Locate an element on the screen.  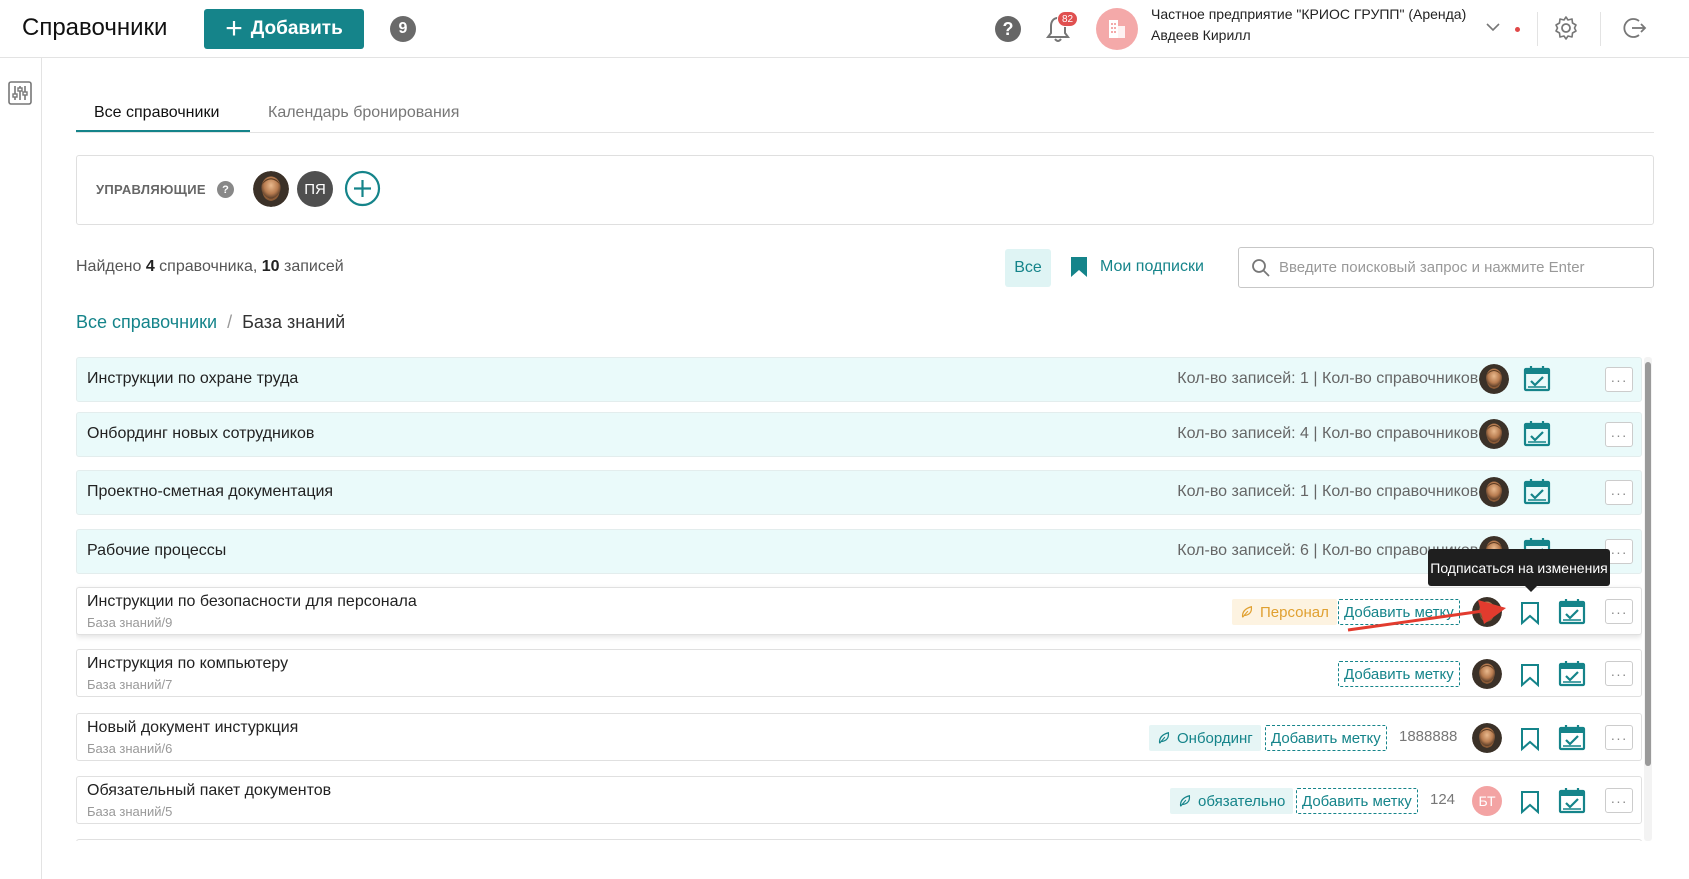
folder-title: Онбординг новых сотрудников is located at coordinates (201, 433).